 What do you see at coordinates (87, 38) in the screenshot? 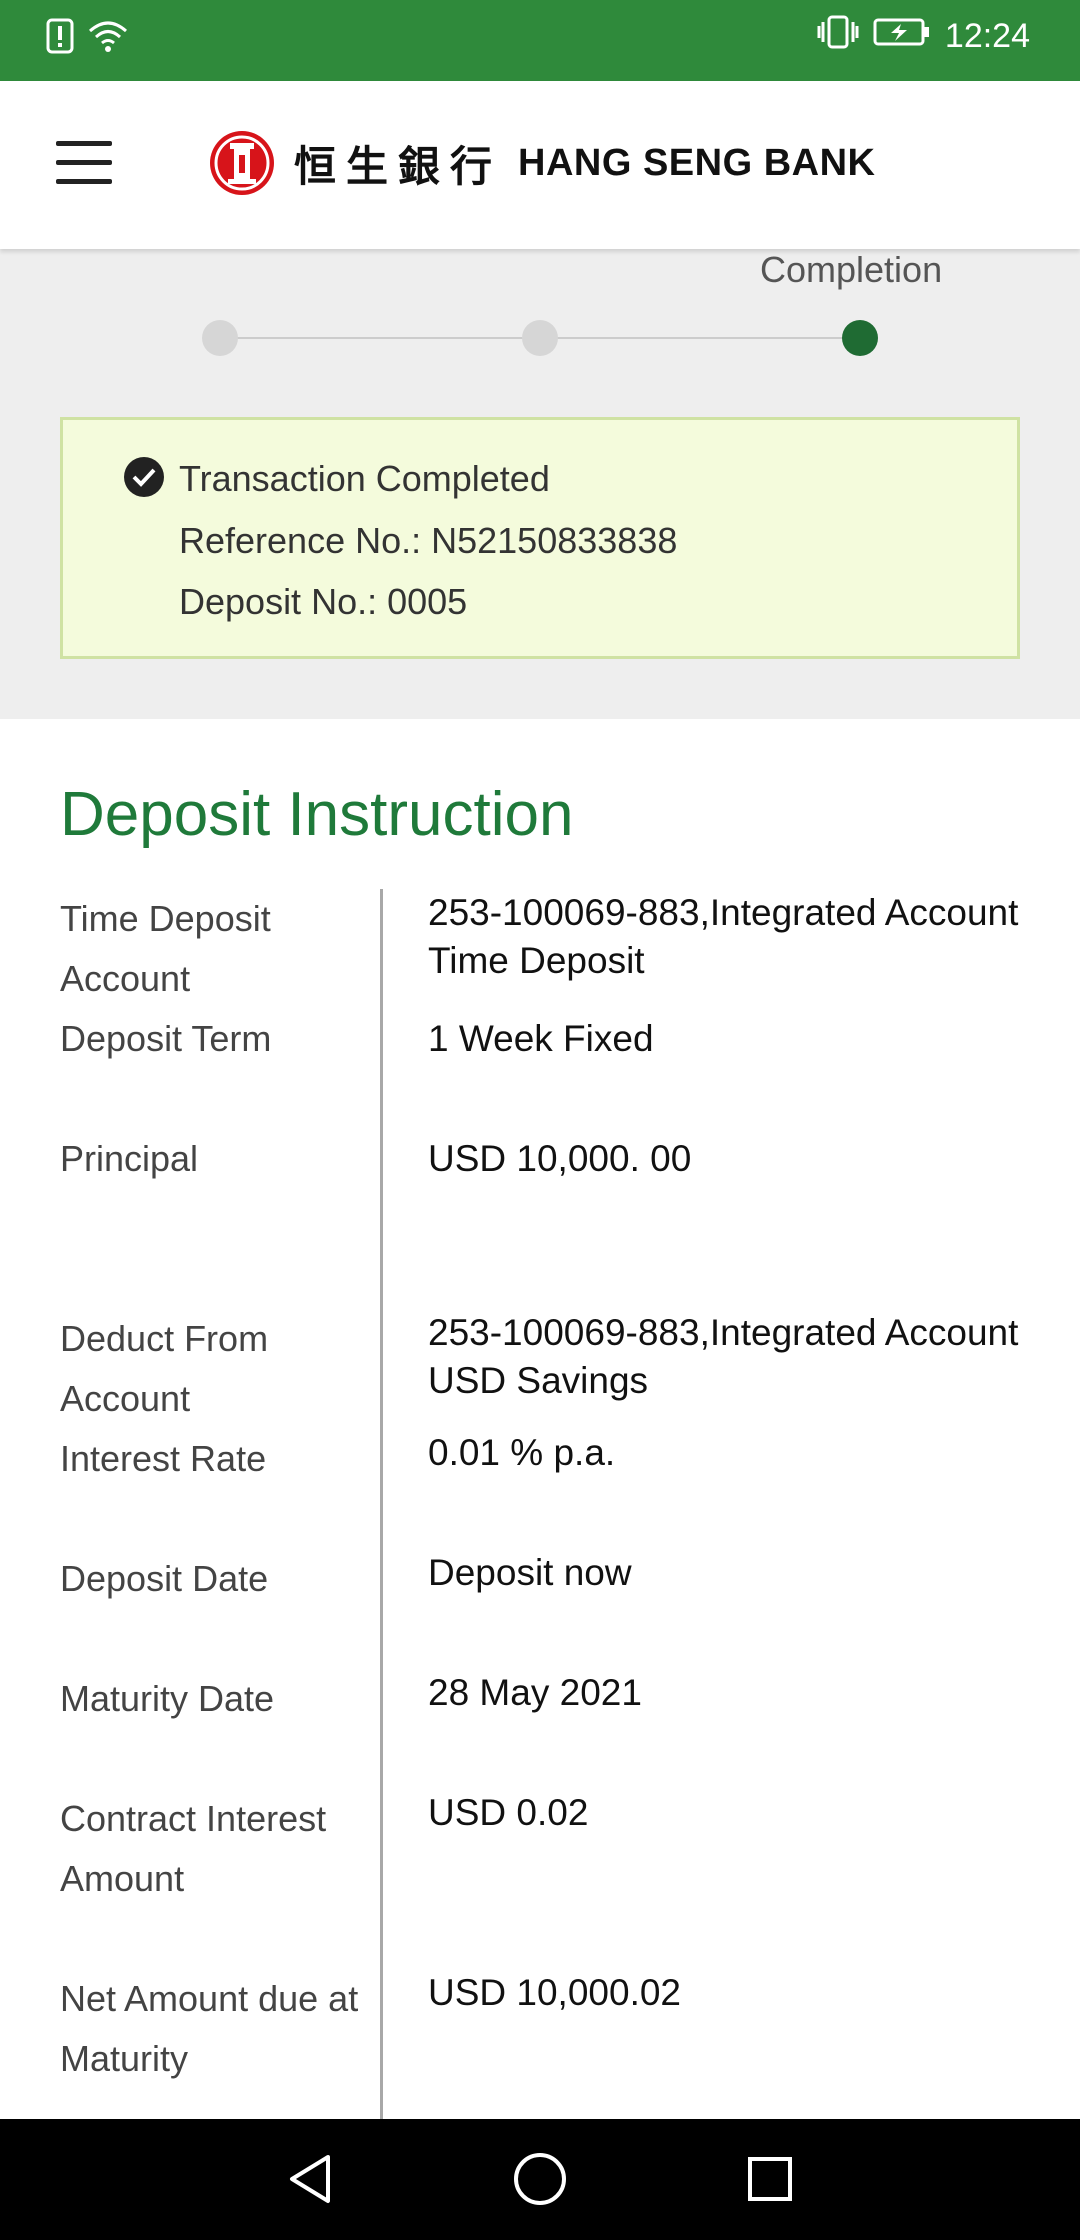
I see `status-left` at bounding box center [87, 38].